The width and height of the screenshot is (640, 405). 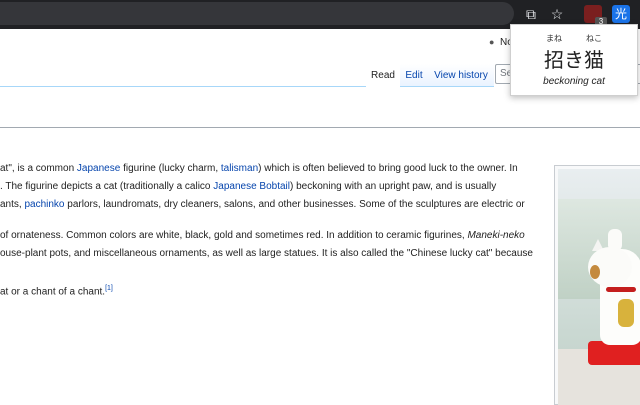 I want to click on text: at or a chant of a chant., so click(x=53, y=292).